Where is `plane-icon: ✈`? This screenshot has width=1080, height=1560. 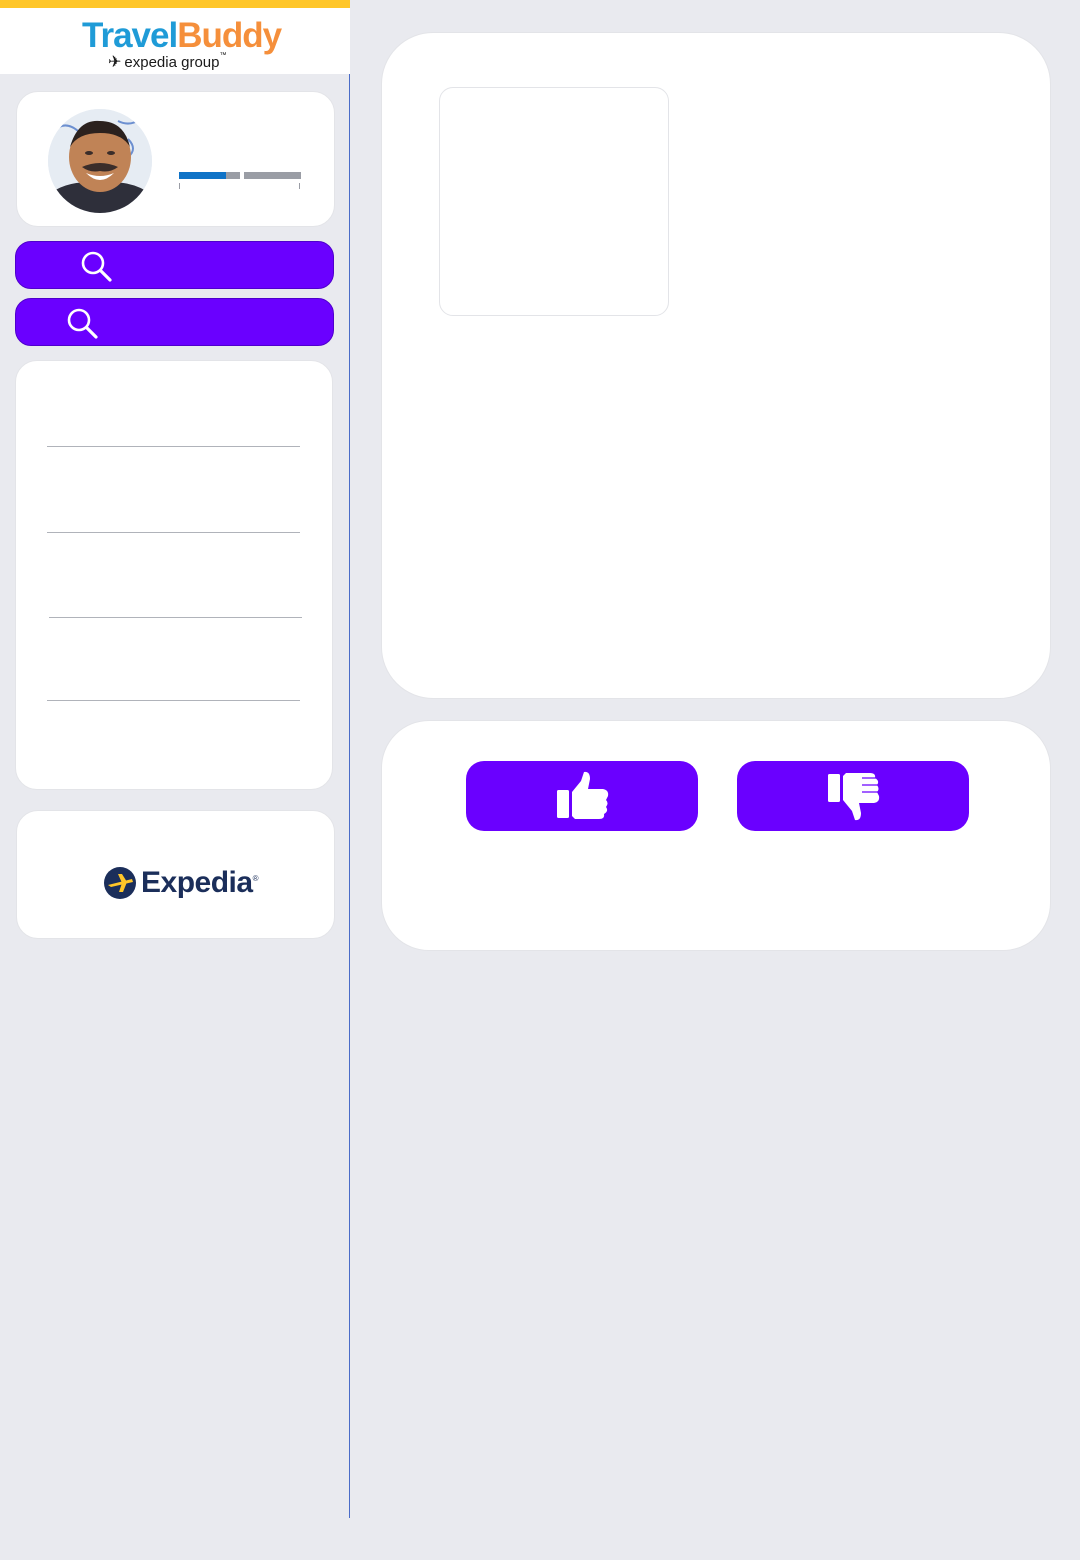 plane-icon: ✈ is located at coordinates (115, 62).